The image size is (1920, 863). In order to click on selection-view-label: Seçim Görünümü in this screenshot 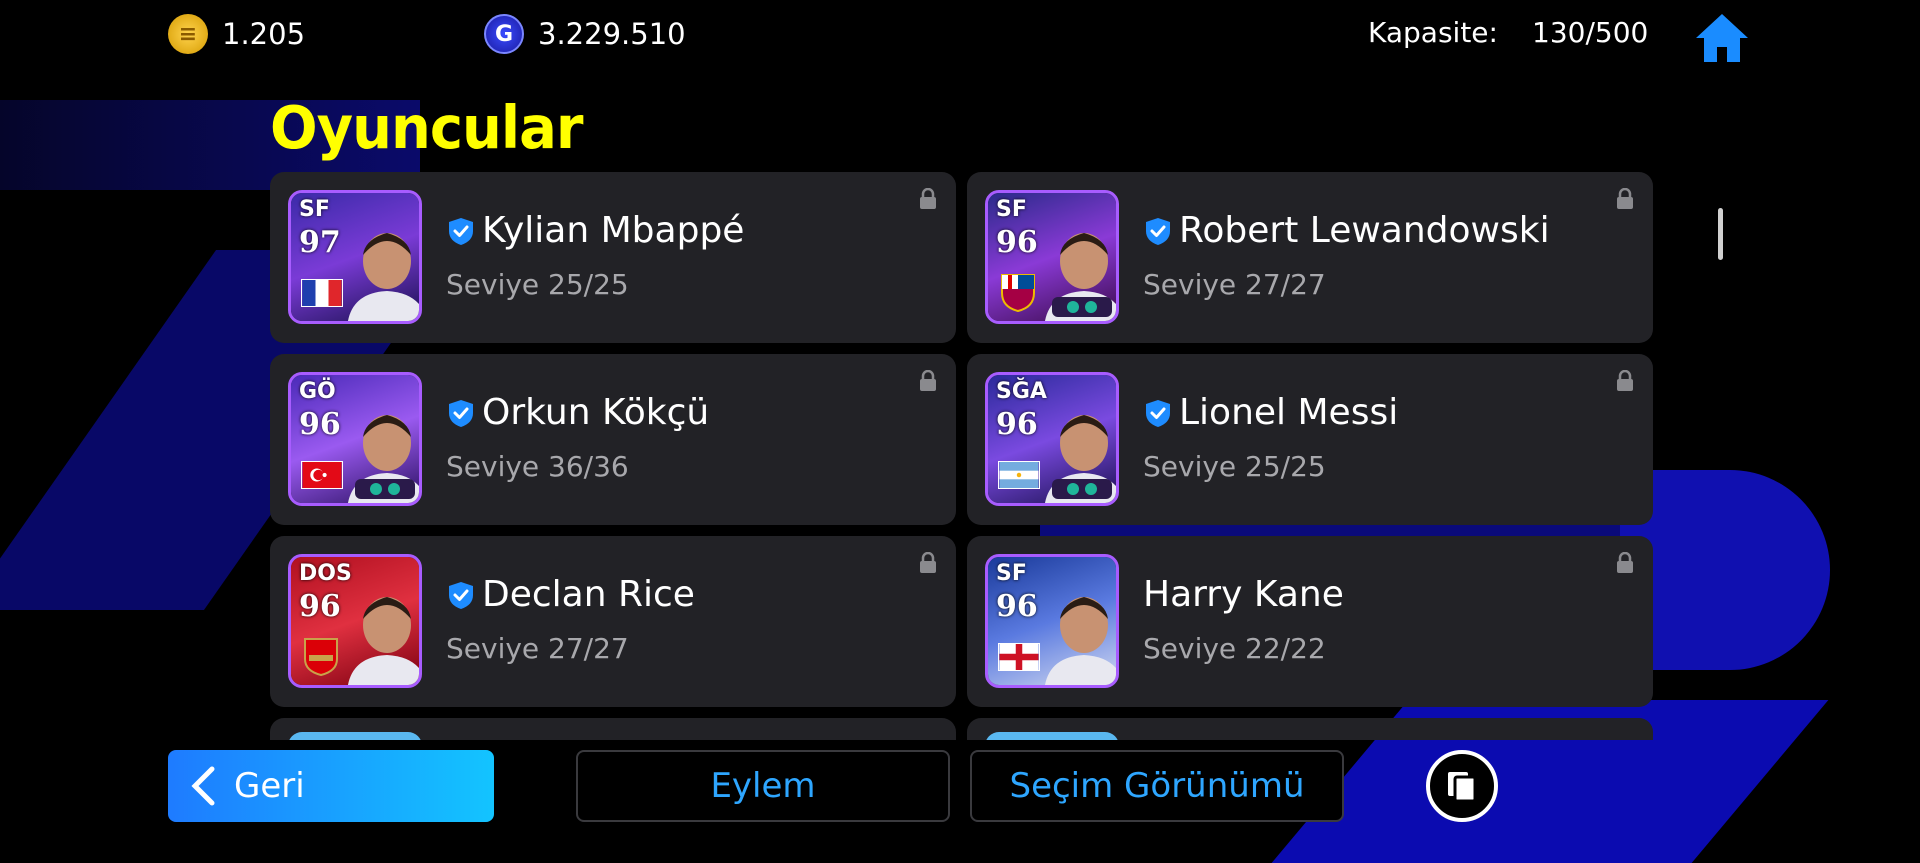, I will do `click(1157, 786)`.